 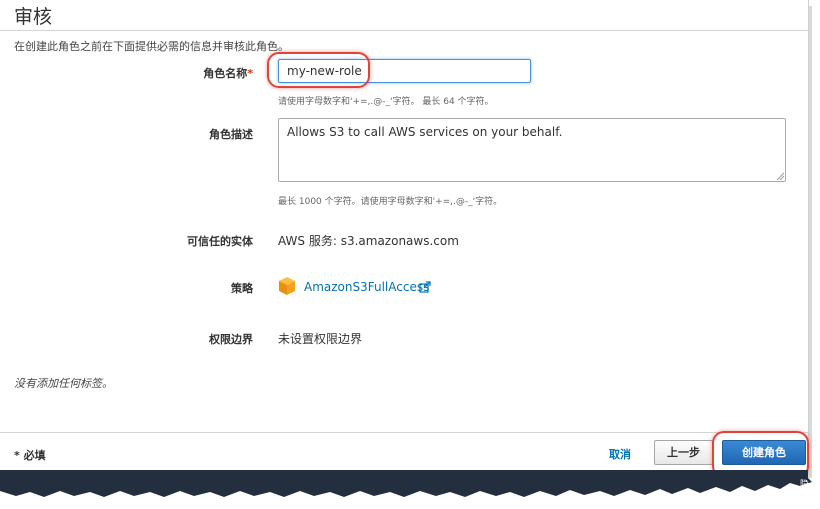 I want to click on role-name-label-text: 角色名称, so click(x=225, y=73).